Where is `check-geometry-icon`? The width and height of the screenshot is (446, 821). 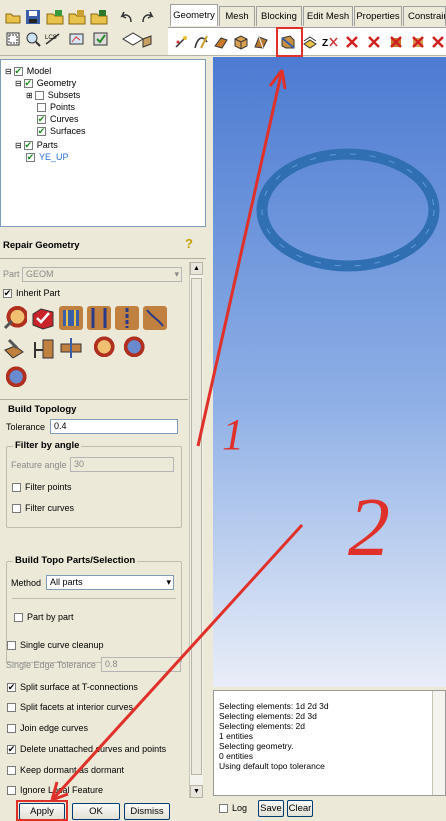
check-geometry-icon is located at coordinates (15, 318).